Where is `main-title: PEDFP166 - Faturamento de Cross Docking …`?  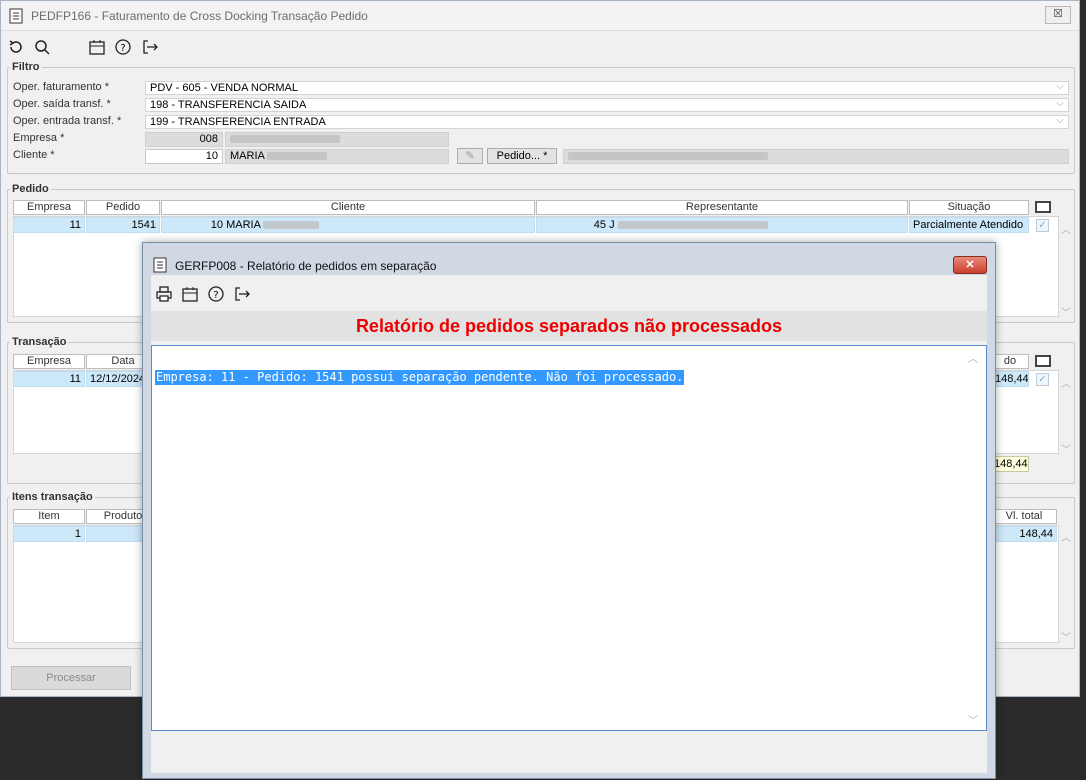
main-title: PEDFP166 - Faturamento de Cross Docking … is located at coordinates (199, 16).